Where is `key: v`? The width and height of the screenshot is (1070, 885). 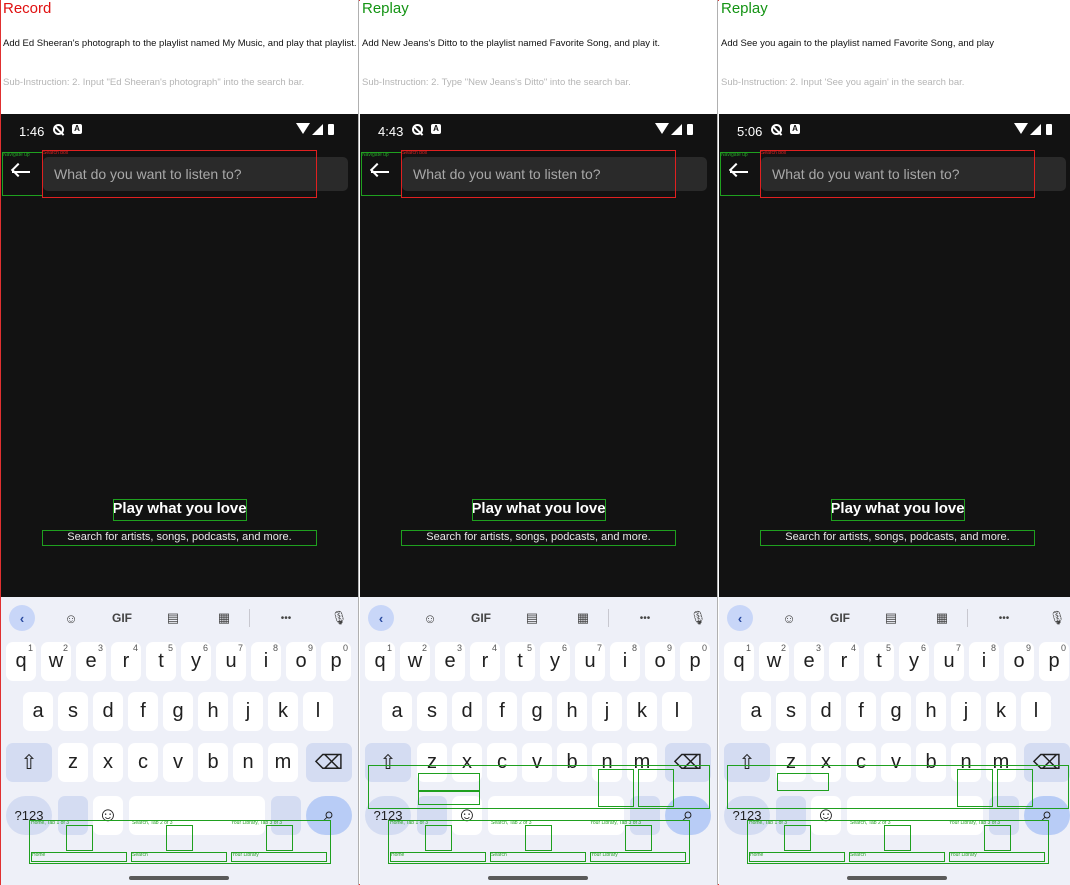 key: v is located at coordinates (178, 762).